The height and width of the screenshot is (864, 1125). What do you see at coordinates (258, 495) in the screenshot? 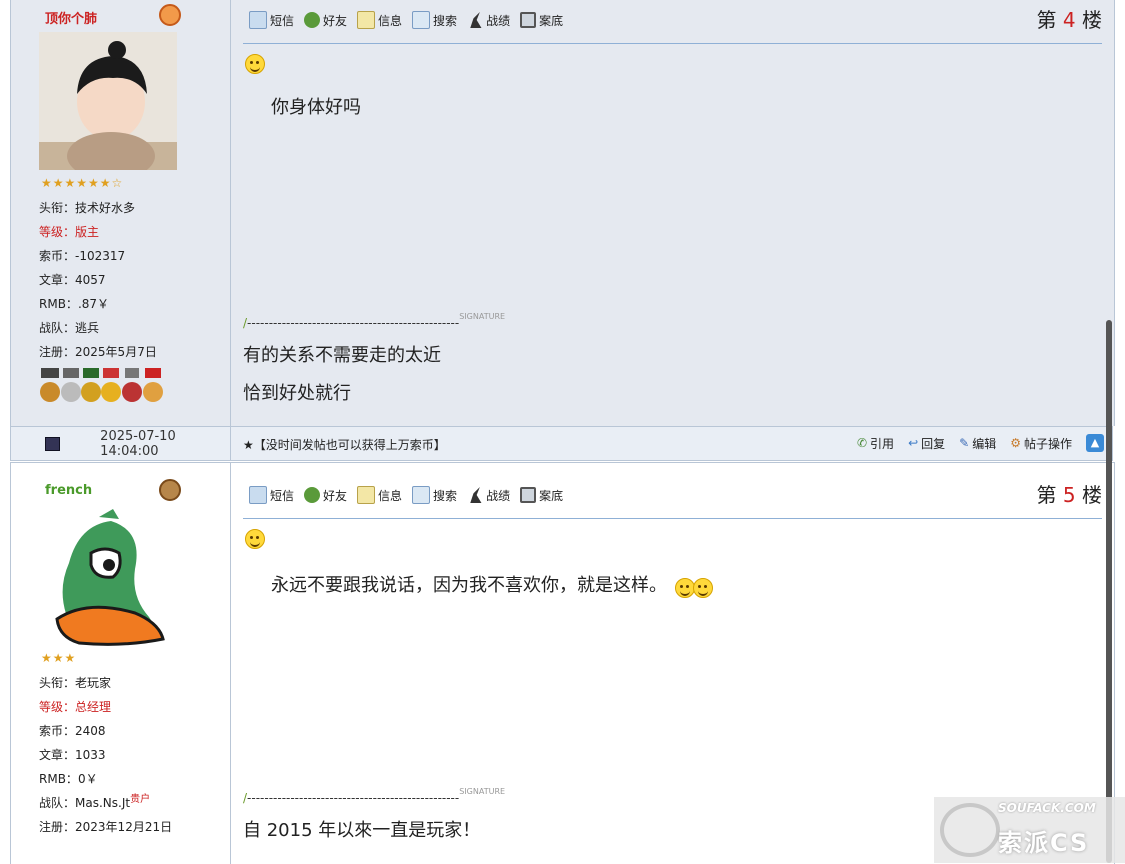
I see `sms-icon` at bounding box center [258, 495].